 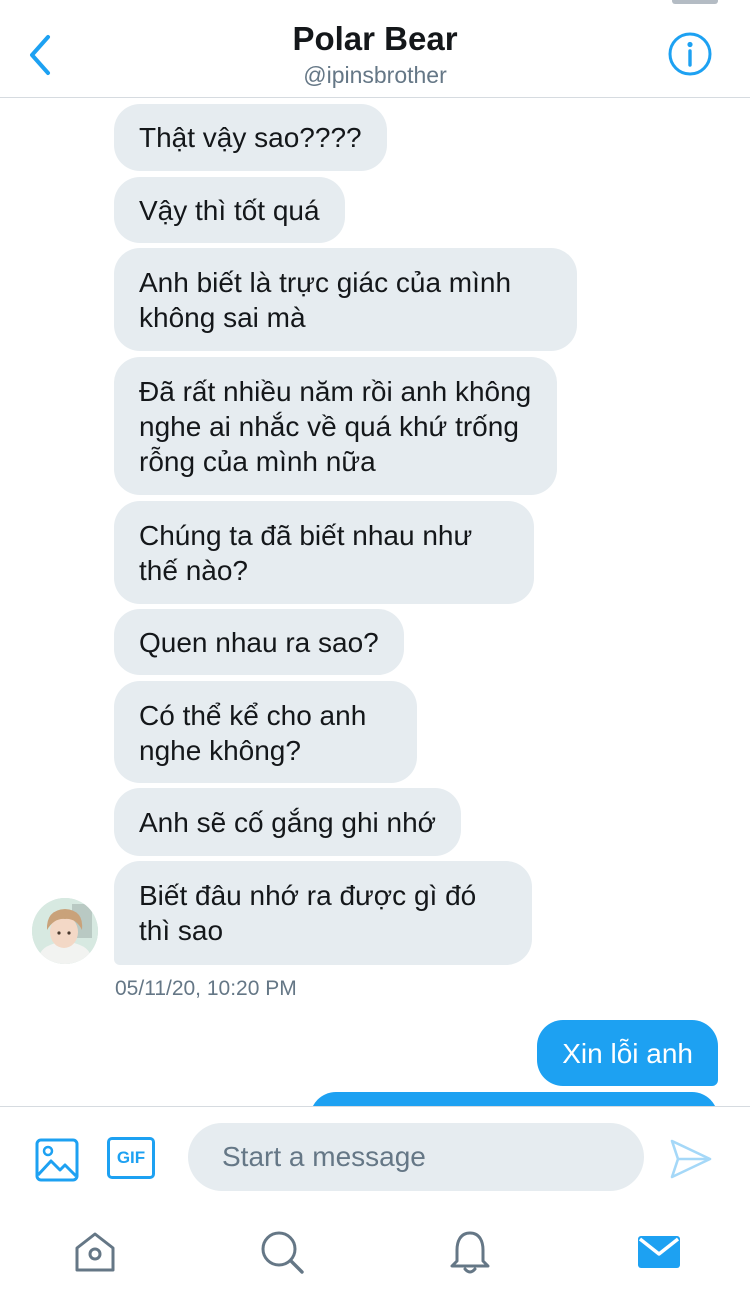 I want to click on received-message: Anh sẽ cố gắng ghi nhớ, so click(x=288, y=822).